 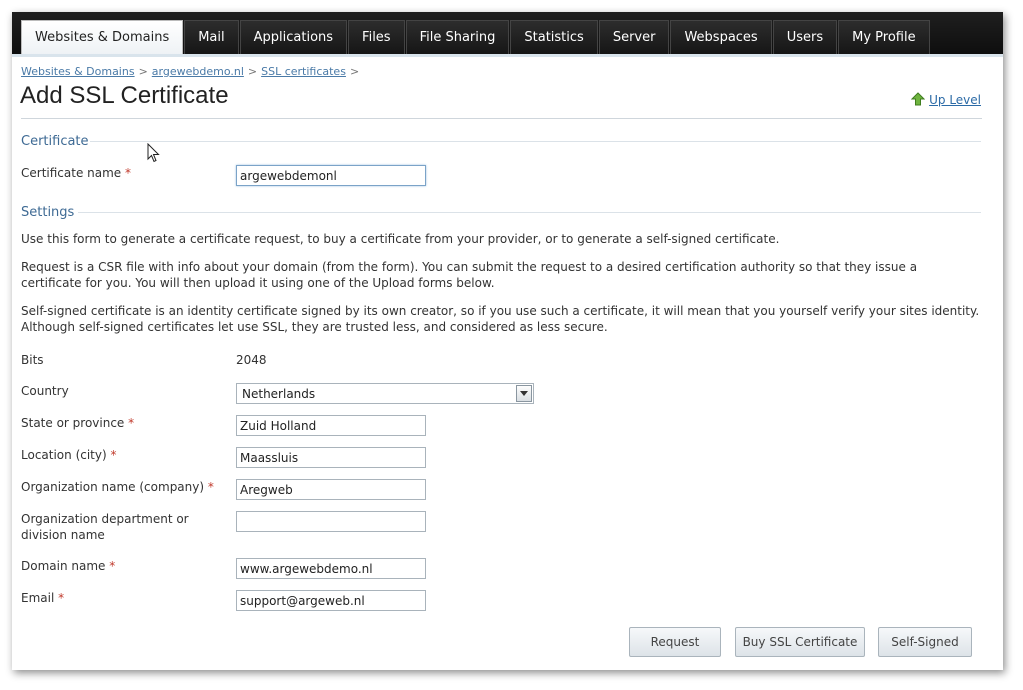 I want to click on domain-name-label-text: Domain name, so click(x=63, y=566).